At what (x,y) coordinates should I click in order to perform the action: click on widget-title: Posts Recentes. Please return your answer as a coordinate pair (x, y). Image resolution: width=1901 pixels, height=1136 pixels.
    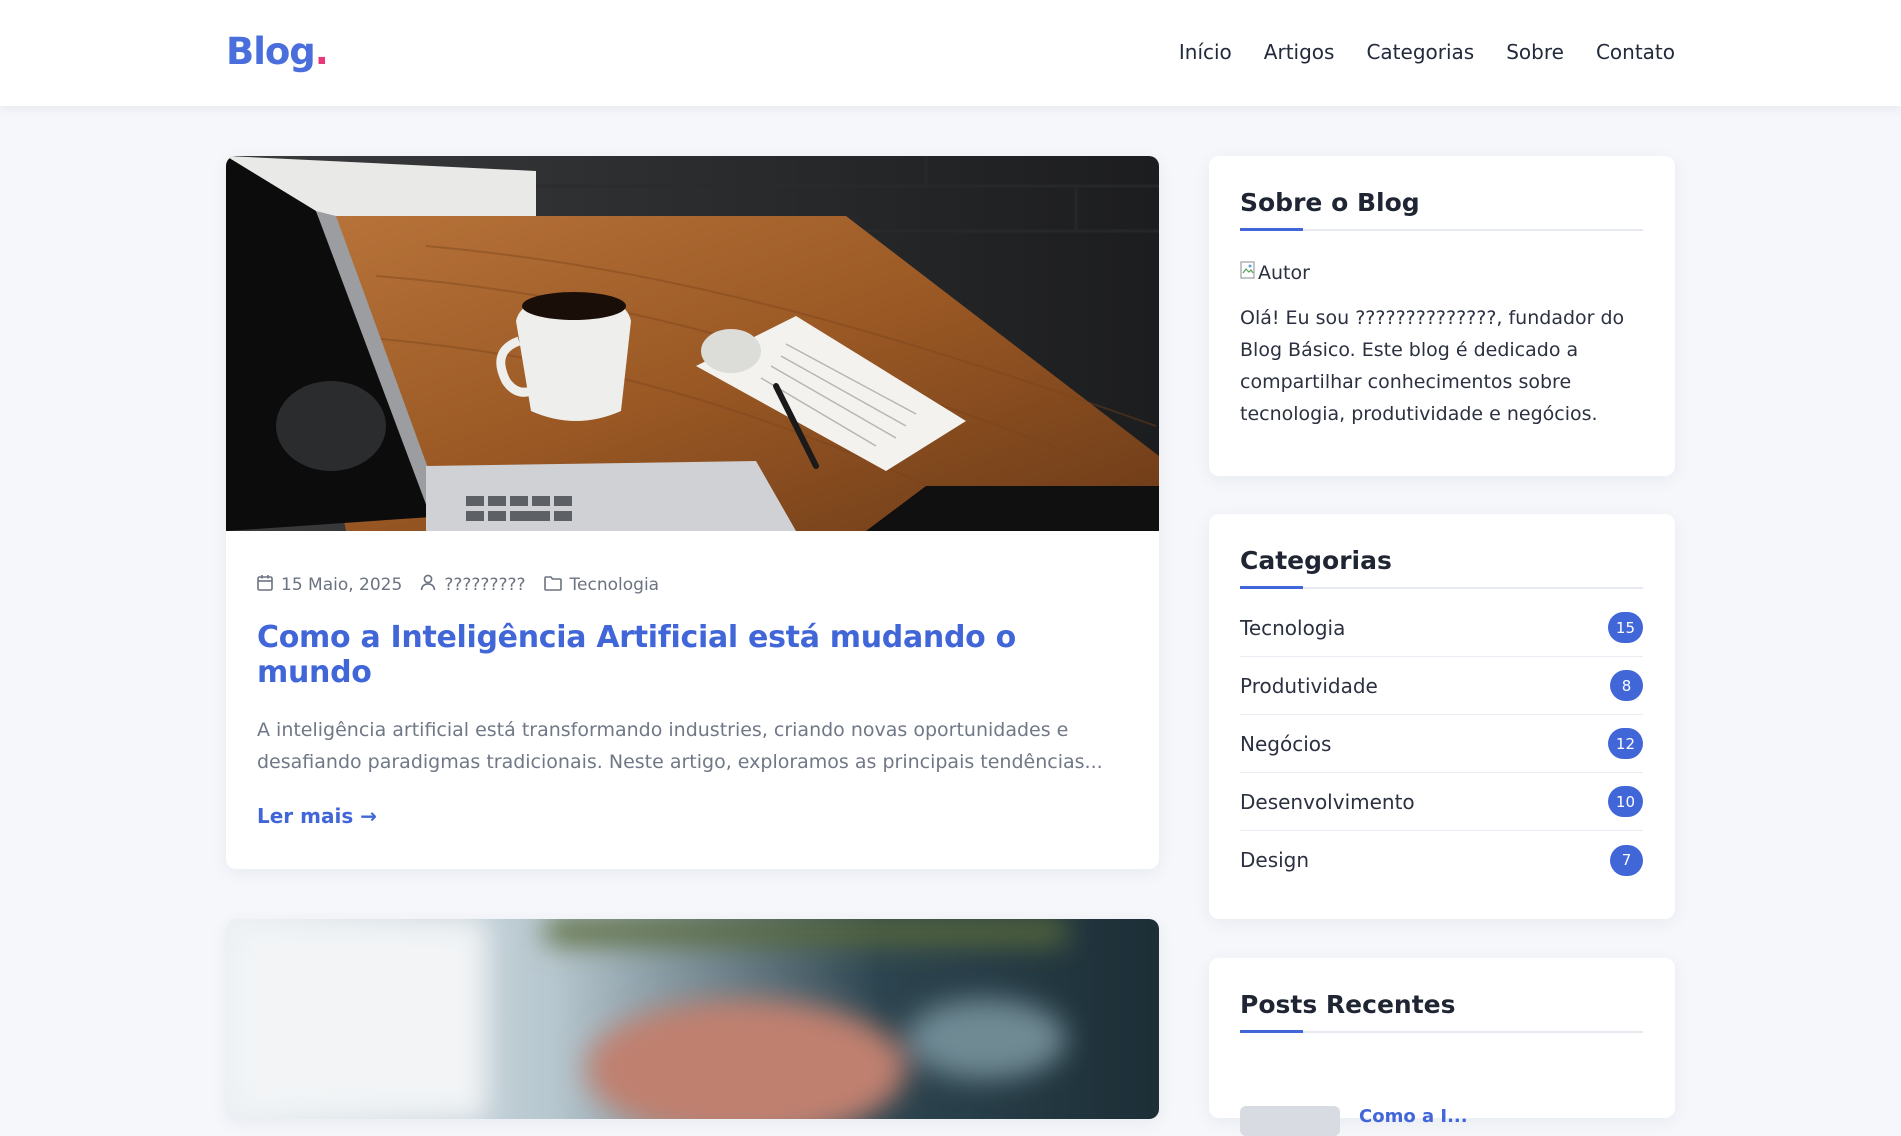
    Looking at the image, I should click on (1441, 1011).